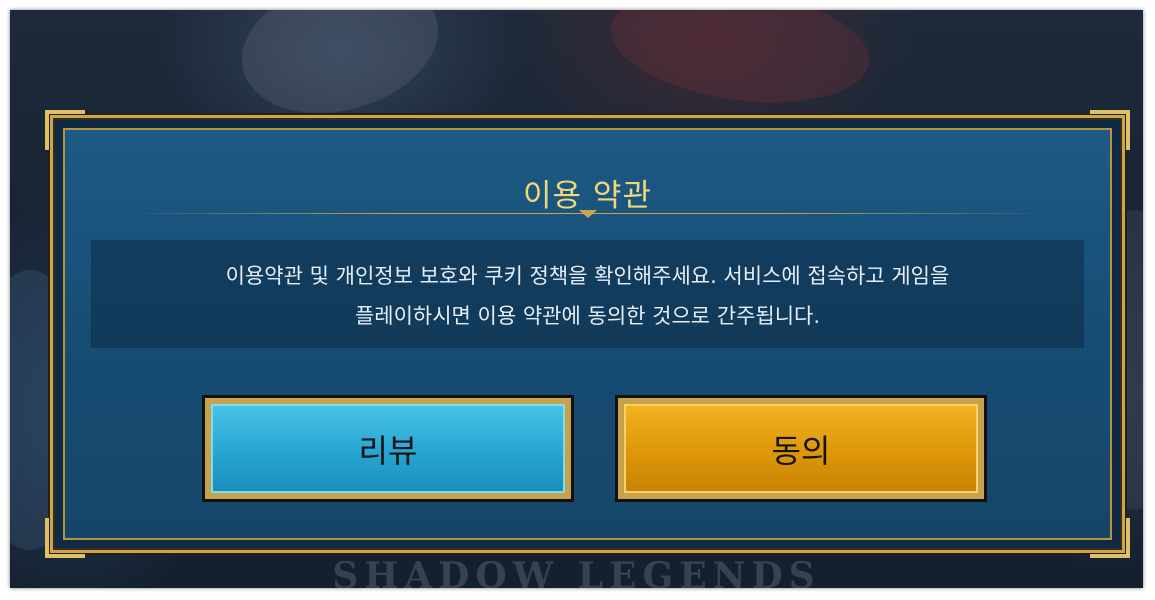  I want to click on background-creature, so click(740, 64).